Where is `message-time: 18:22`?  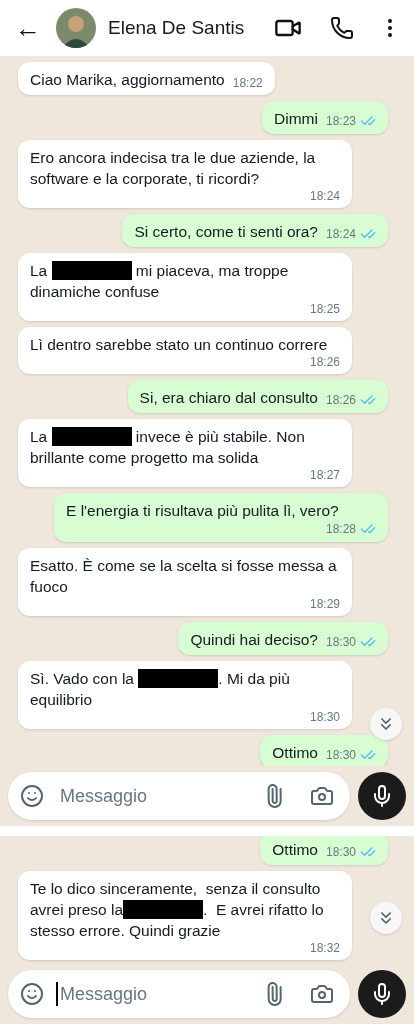 message-time: 18:22 is located at coordinates (247, 83).